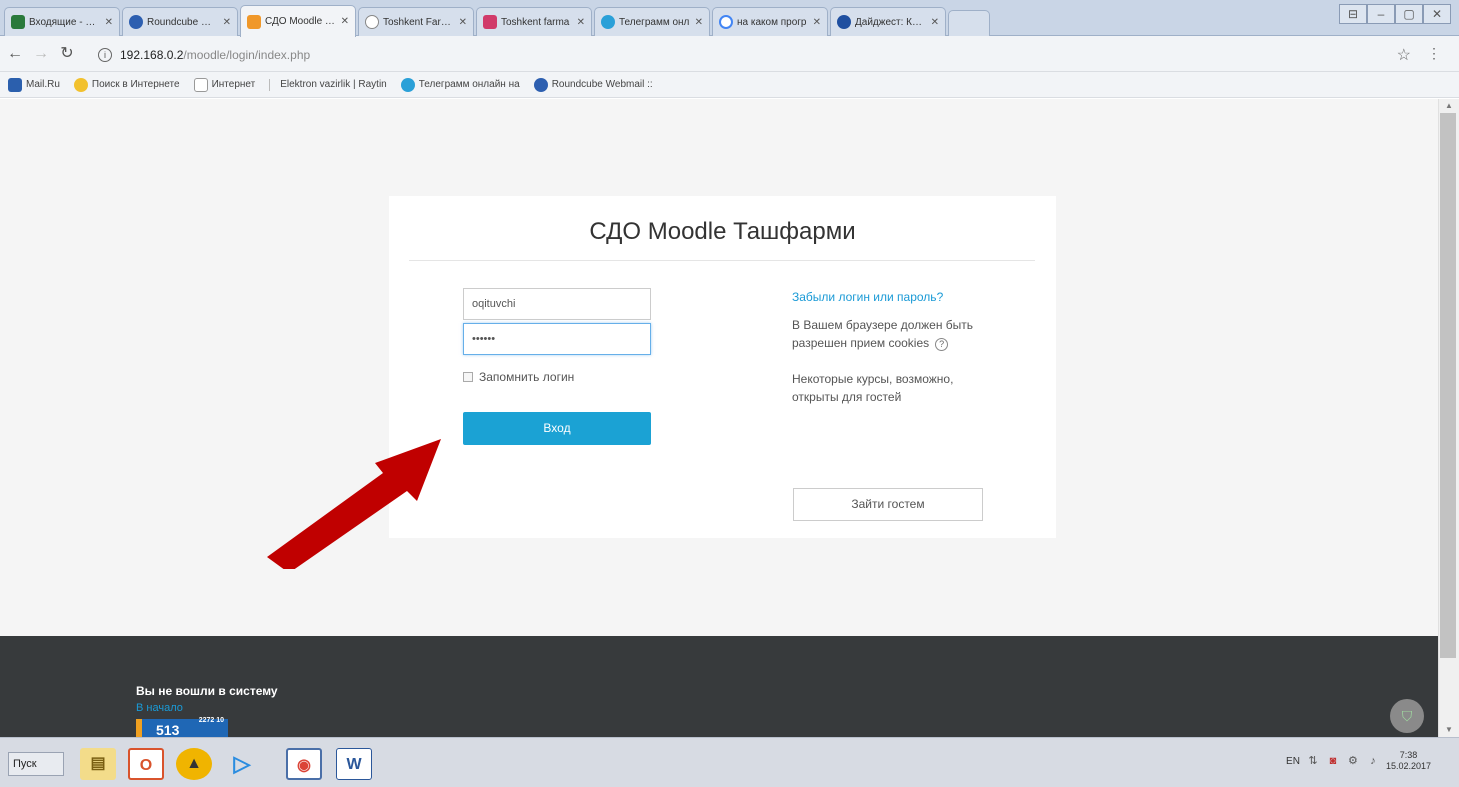  Describe the element at coordinates (65, 22) in the screenshot. I see `tab-title: Входящие - Поч` at that location.